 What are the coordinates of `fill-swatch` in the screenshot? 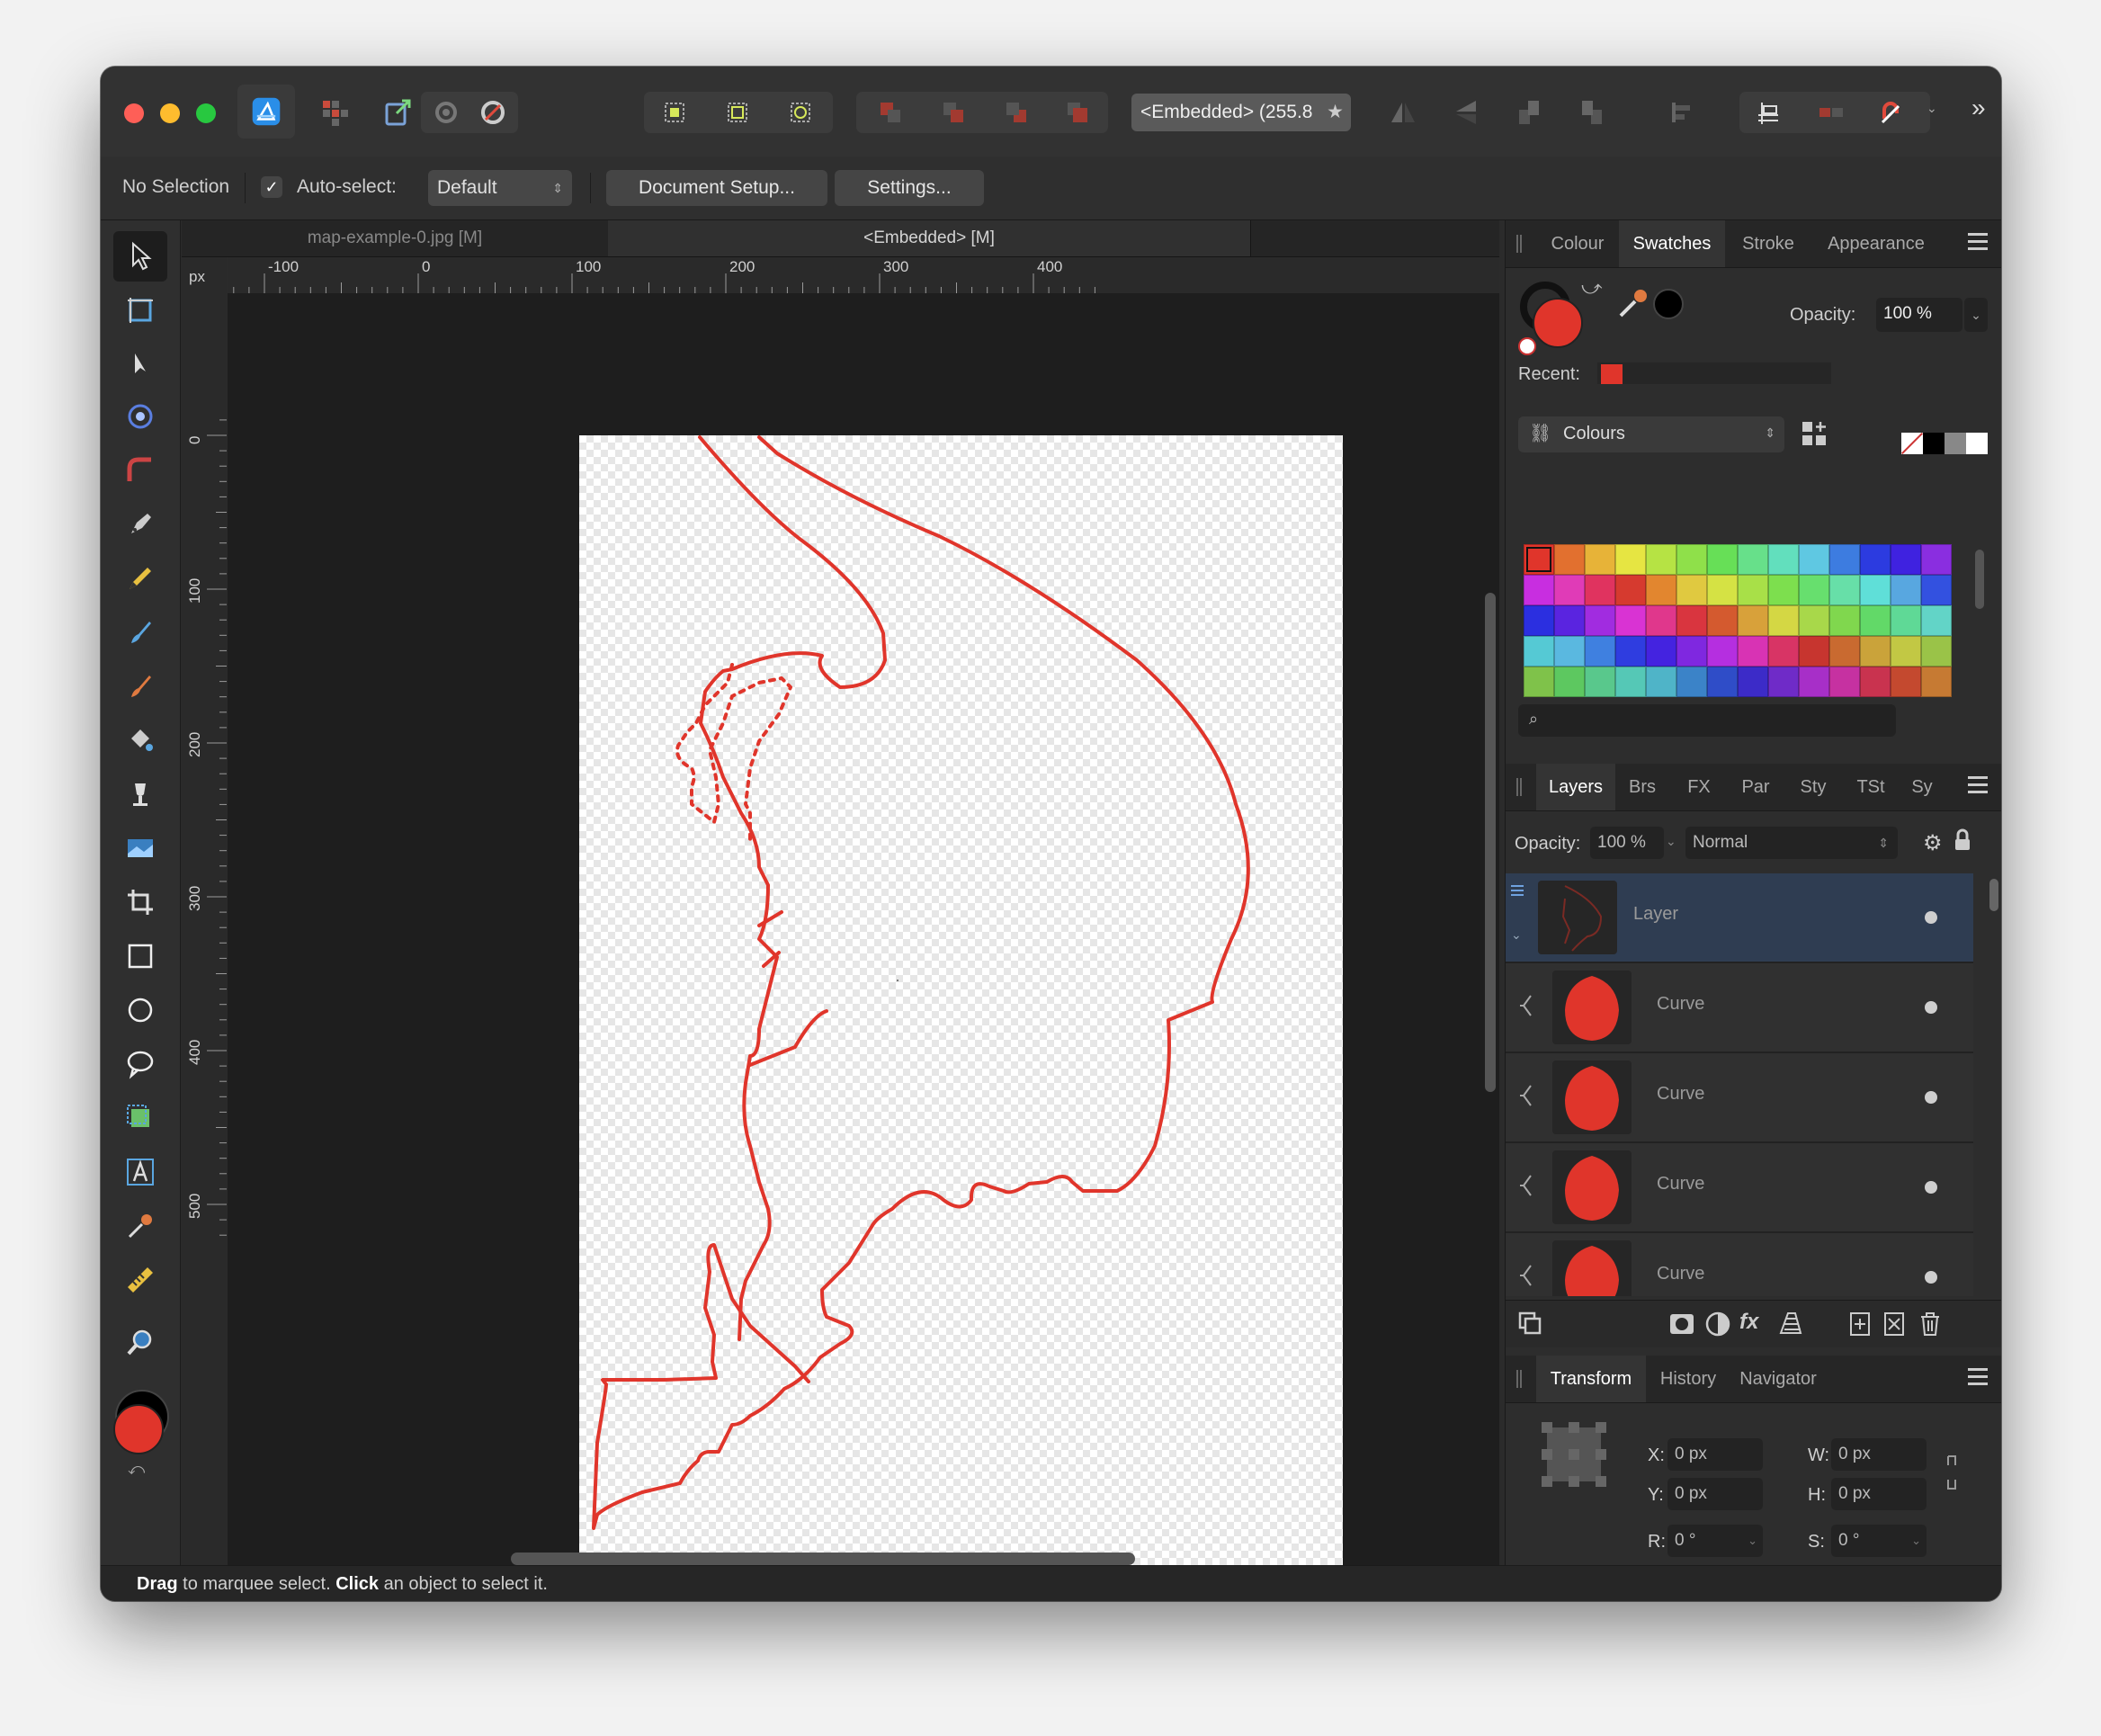 It's located at (1558, 323).